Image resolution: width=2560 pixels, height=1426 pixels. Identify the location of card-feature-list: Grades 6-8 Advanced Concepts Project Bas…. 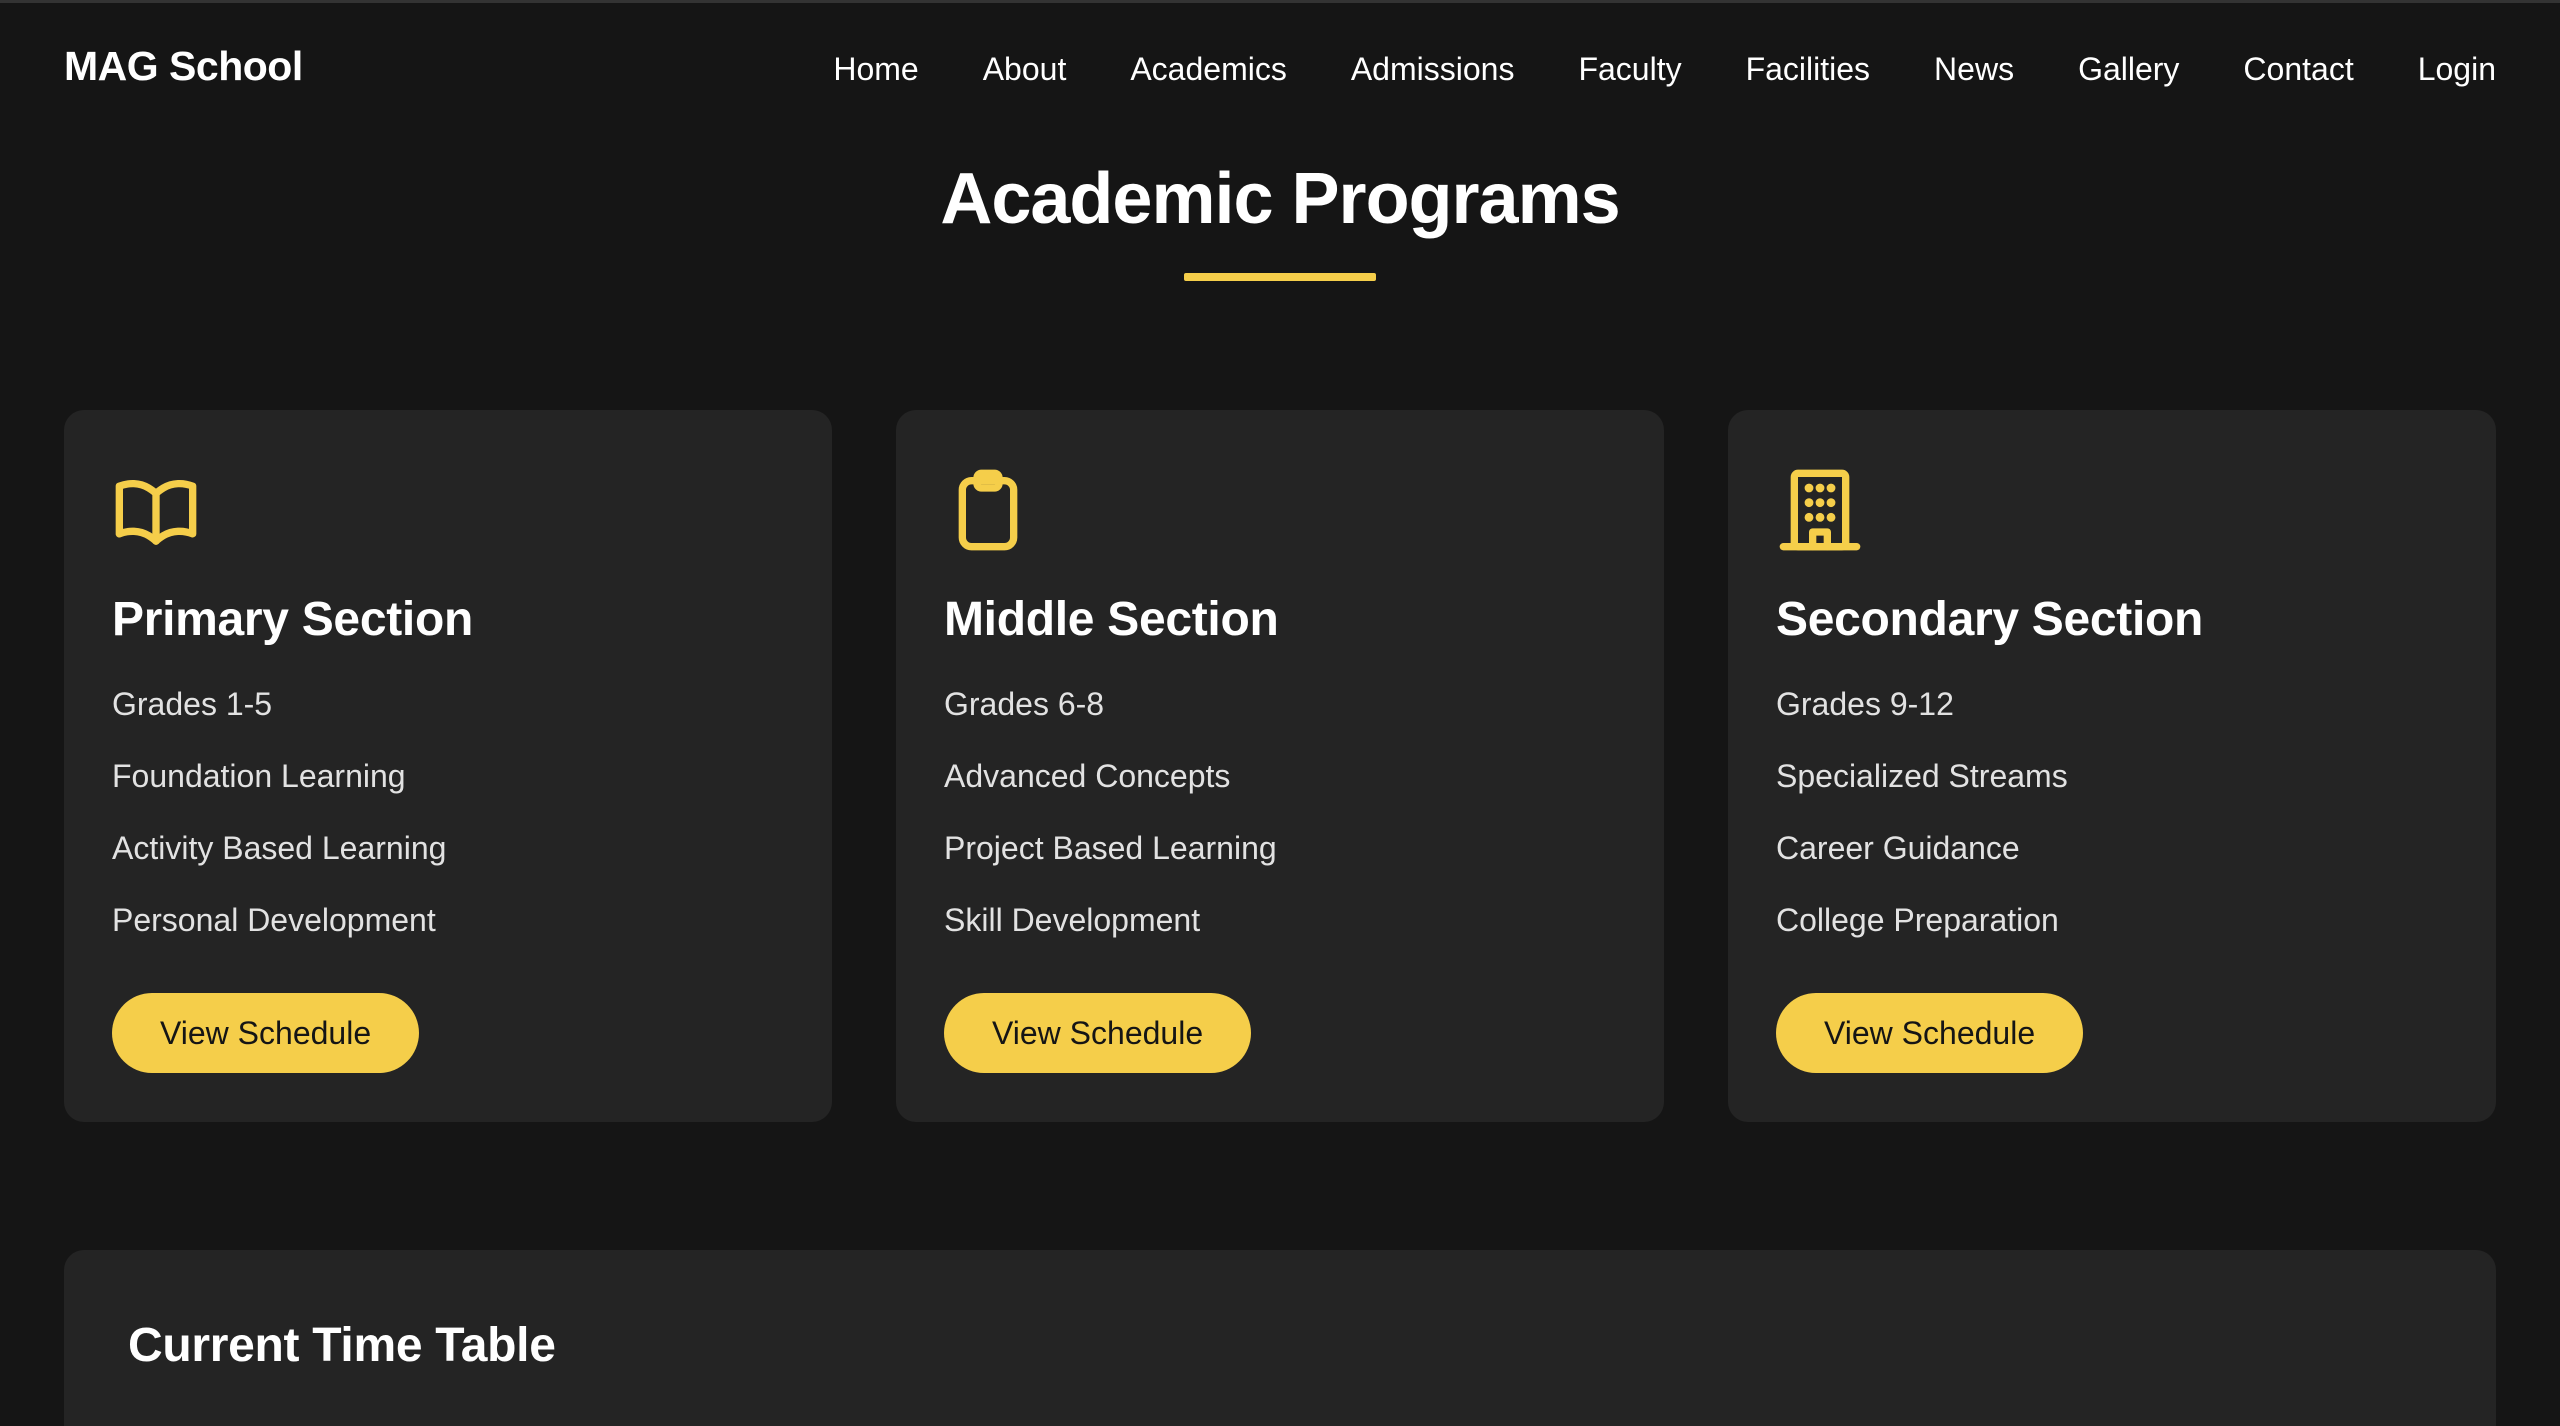
(1280, 812).